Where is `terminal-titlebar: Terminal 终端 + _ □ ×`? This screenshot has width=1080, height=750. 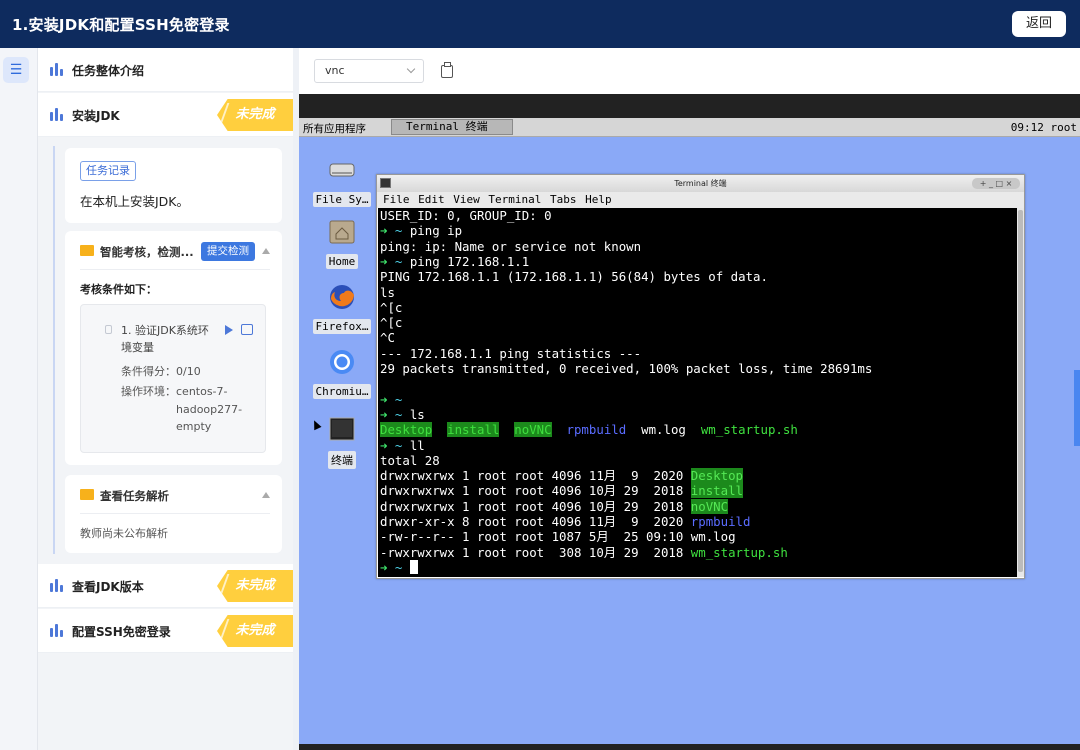 terminal-titlebar: Terminal 终端 + _ □ × is located at coordinates (700, 183).